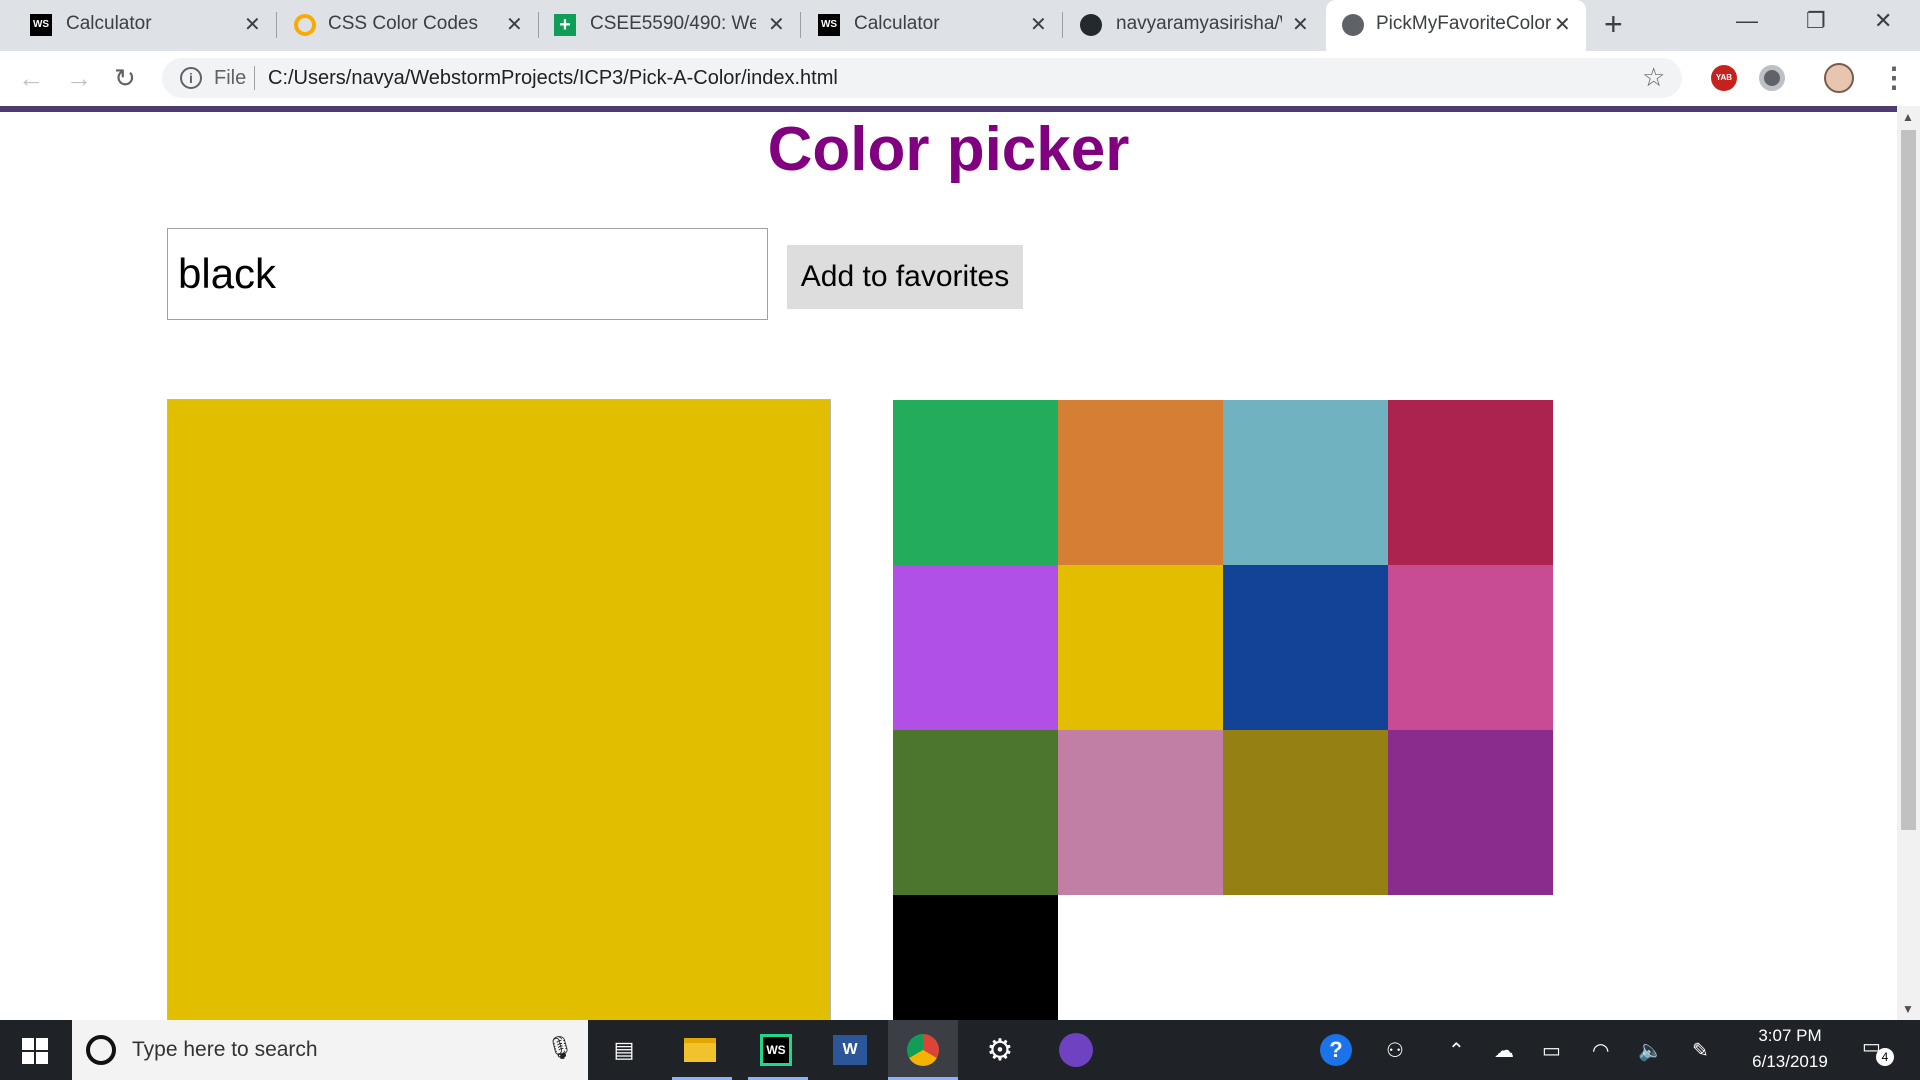  What do you see at coordinates (1839, 78) in the screenshot?
I see `avatar` at bounding box center [1839, 78].